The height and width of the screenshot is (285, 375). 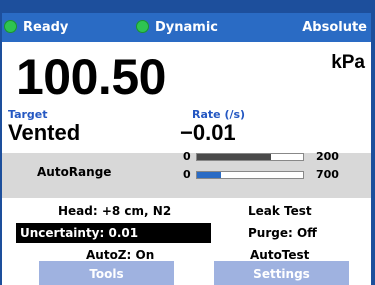 I want to click on mode-led-icon, so click(x=142, y=26).